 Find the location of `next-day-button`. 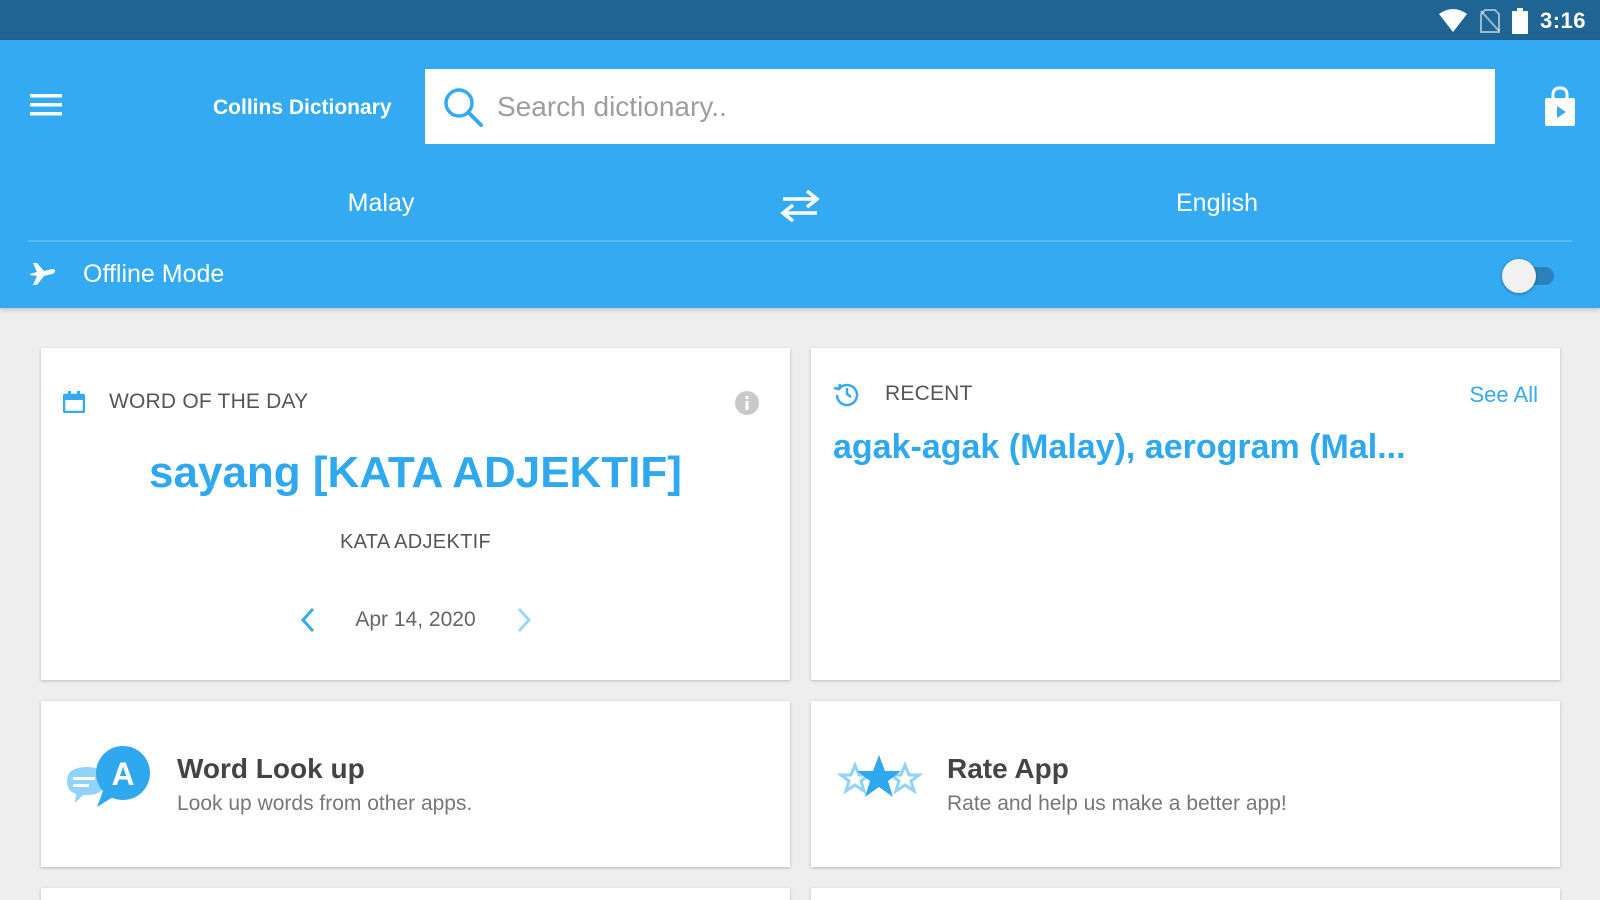

next-day-button is located at coordinates (524, 620).